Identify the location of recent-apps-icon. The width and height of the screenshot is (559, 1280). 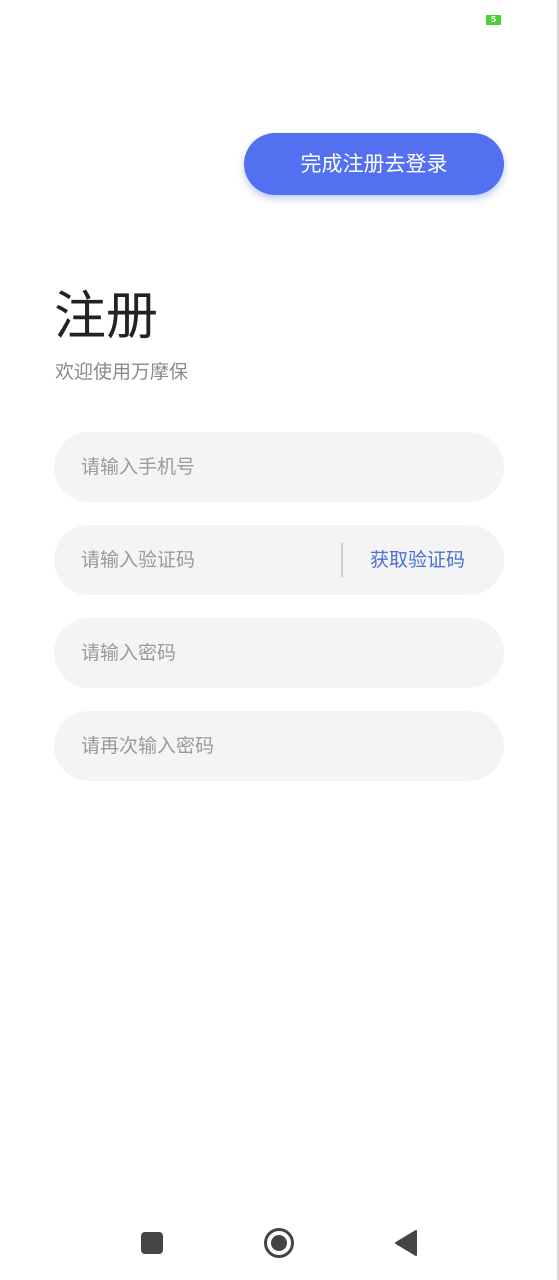
(152, 1243).